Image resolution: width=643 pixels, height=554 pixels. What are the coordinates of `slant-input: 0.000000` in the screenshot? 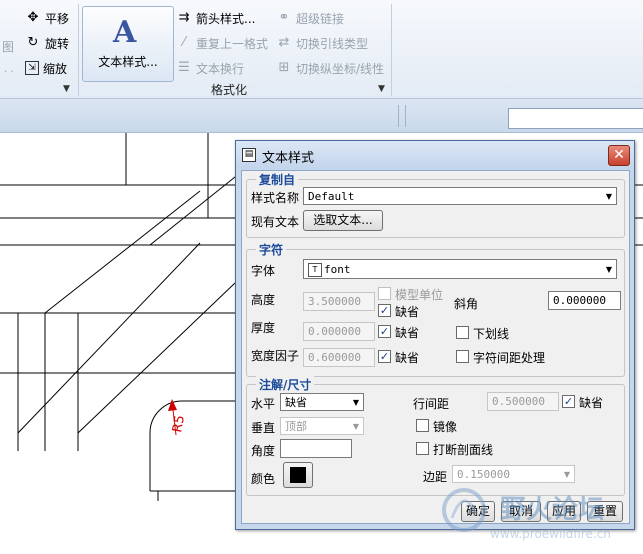 It's located at (584, 300).